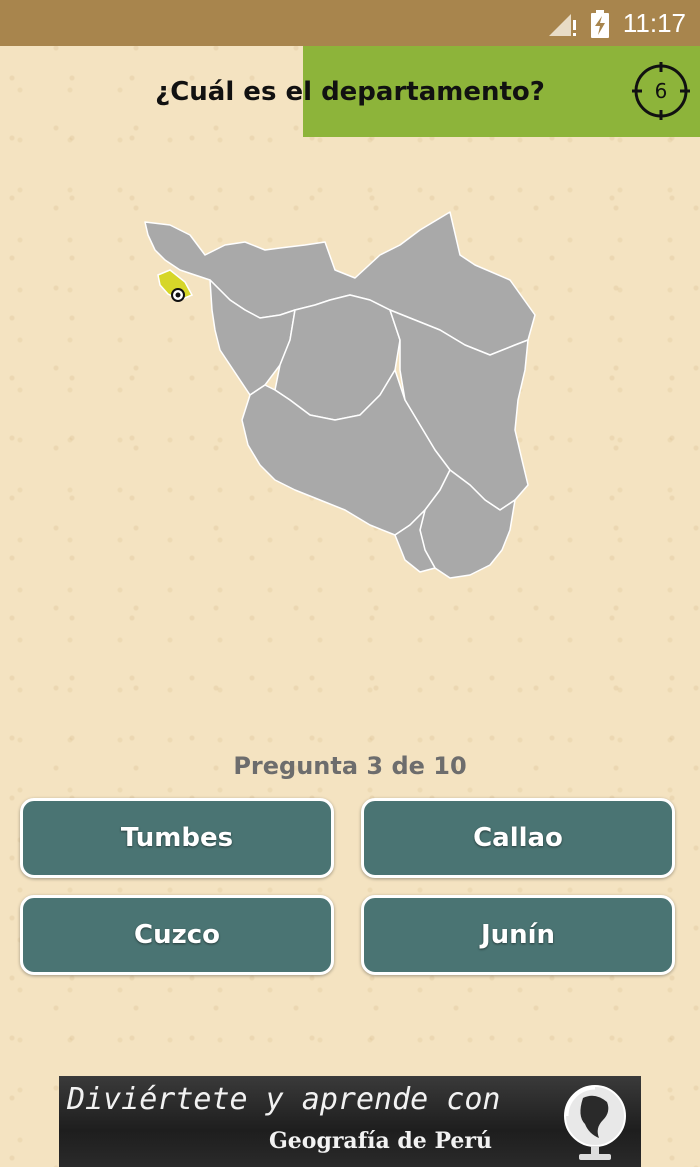  I want to click on answer-button-3: Cuzco, so click(177, 935).